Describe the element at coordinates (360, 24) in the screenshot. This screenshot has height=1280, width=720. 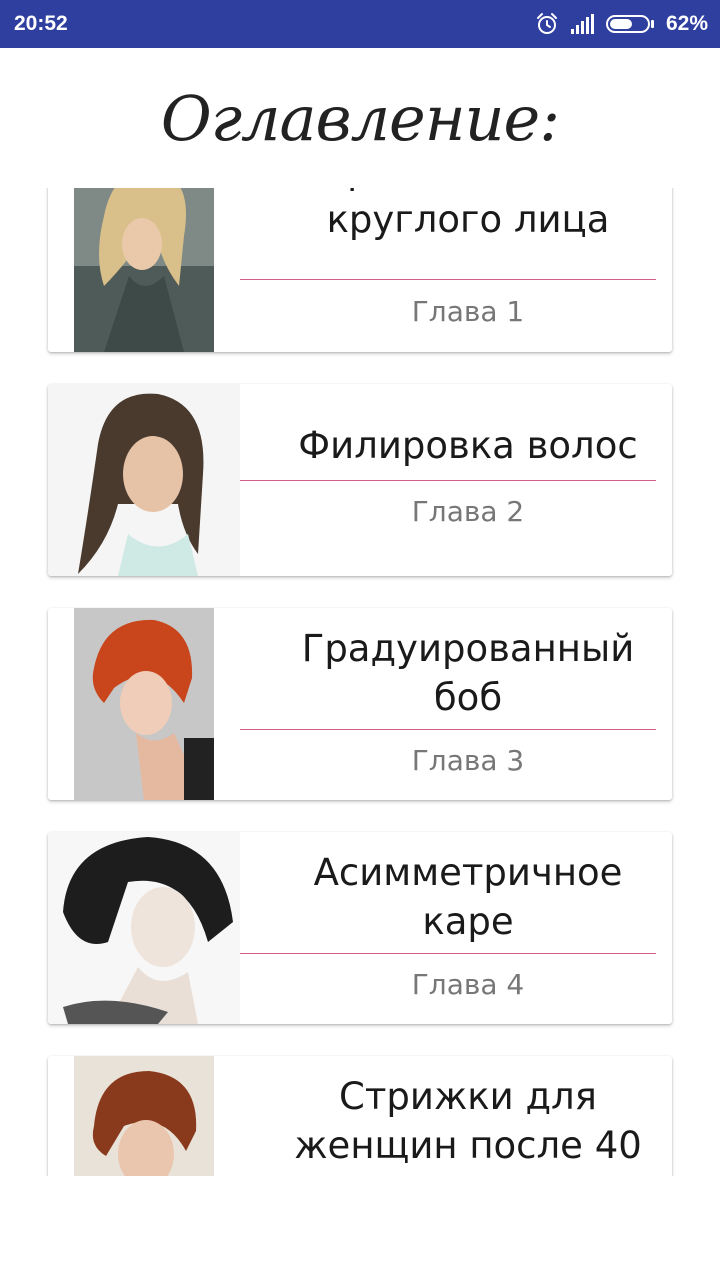
I see `status-bar: 20:52 62%` at that location.